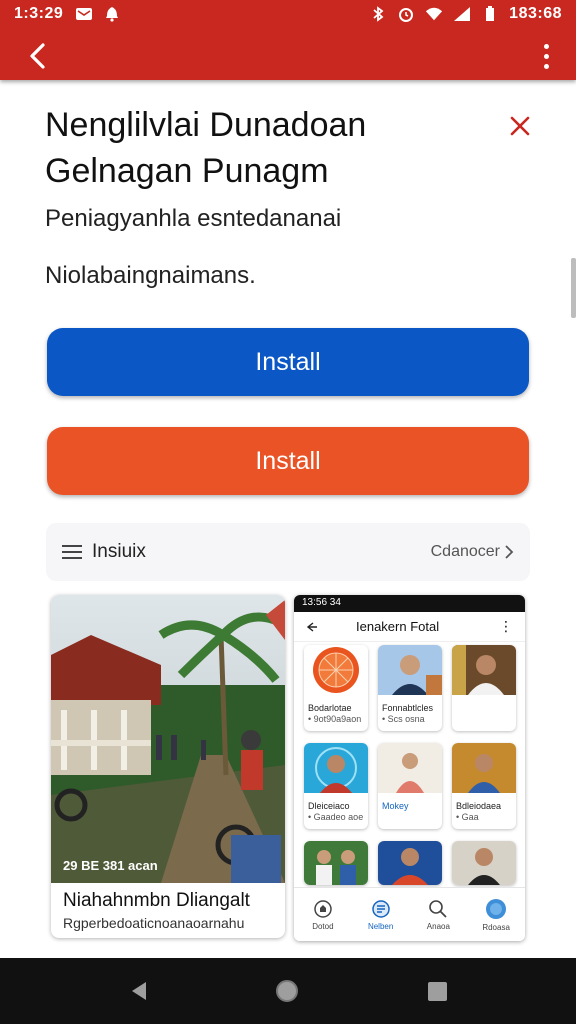 This screenshot has width=576, height=1024. What do you see at coordinates (378, 14) in the screenshot?
I see `bluetooth-icon` at bounding box center [378, 14].